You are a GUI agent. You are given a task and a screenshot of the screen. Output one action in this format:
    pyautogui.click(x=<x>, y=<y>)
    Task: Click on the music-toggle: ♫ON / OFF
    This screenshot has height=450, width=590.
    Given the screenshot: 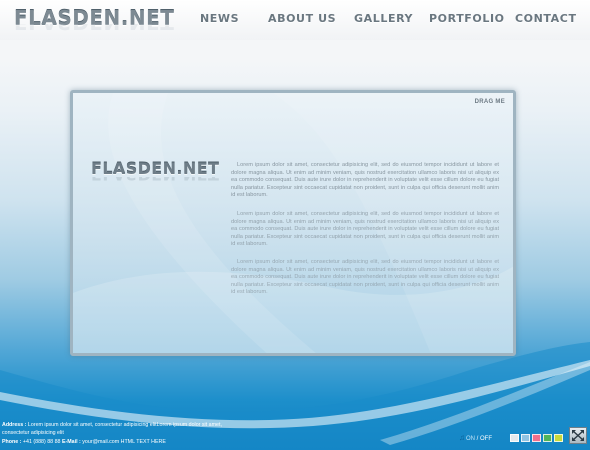 What is the action you would take?
    pyautogui.click(x=475, y=437)
    